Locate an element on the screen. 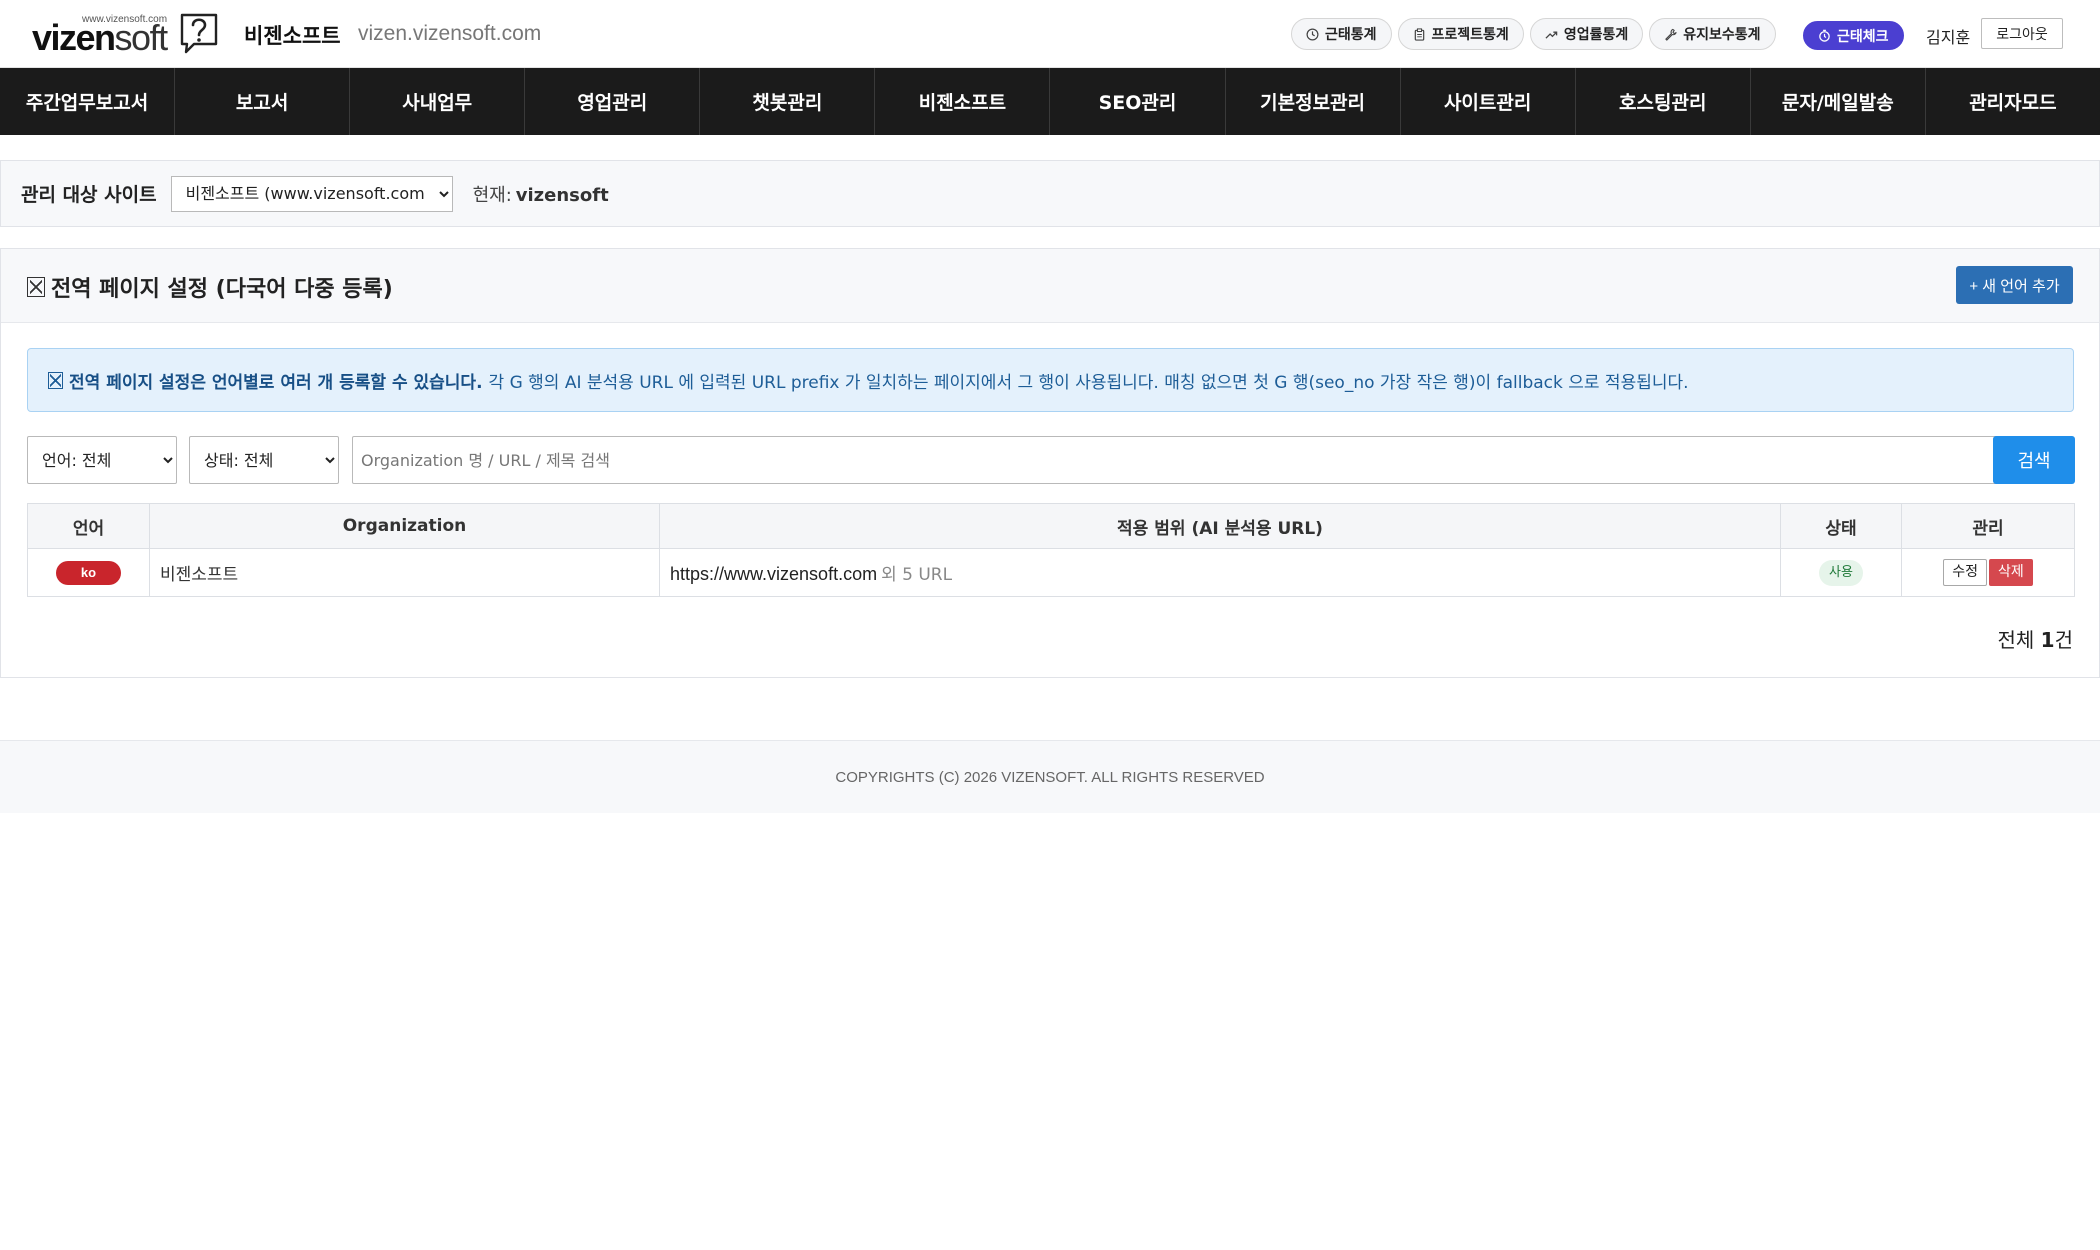 The width and height of the screenshot is (2100, 1250). cell-scope: https://www.vizensoft.com 외 5 URL is located at coordinates (1220, 572).